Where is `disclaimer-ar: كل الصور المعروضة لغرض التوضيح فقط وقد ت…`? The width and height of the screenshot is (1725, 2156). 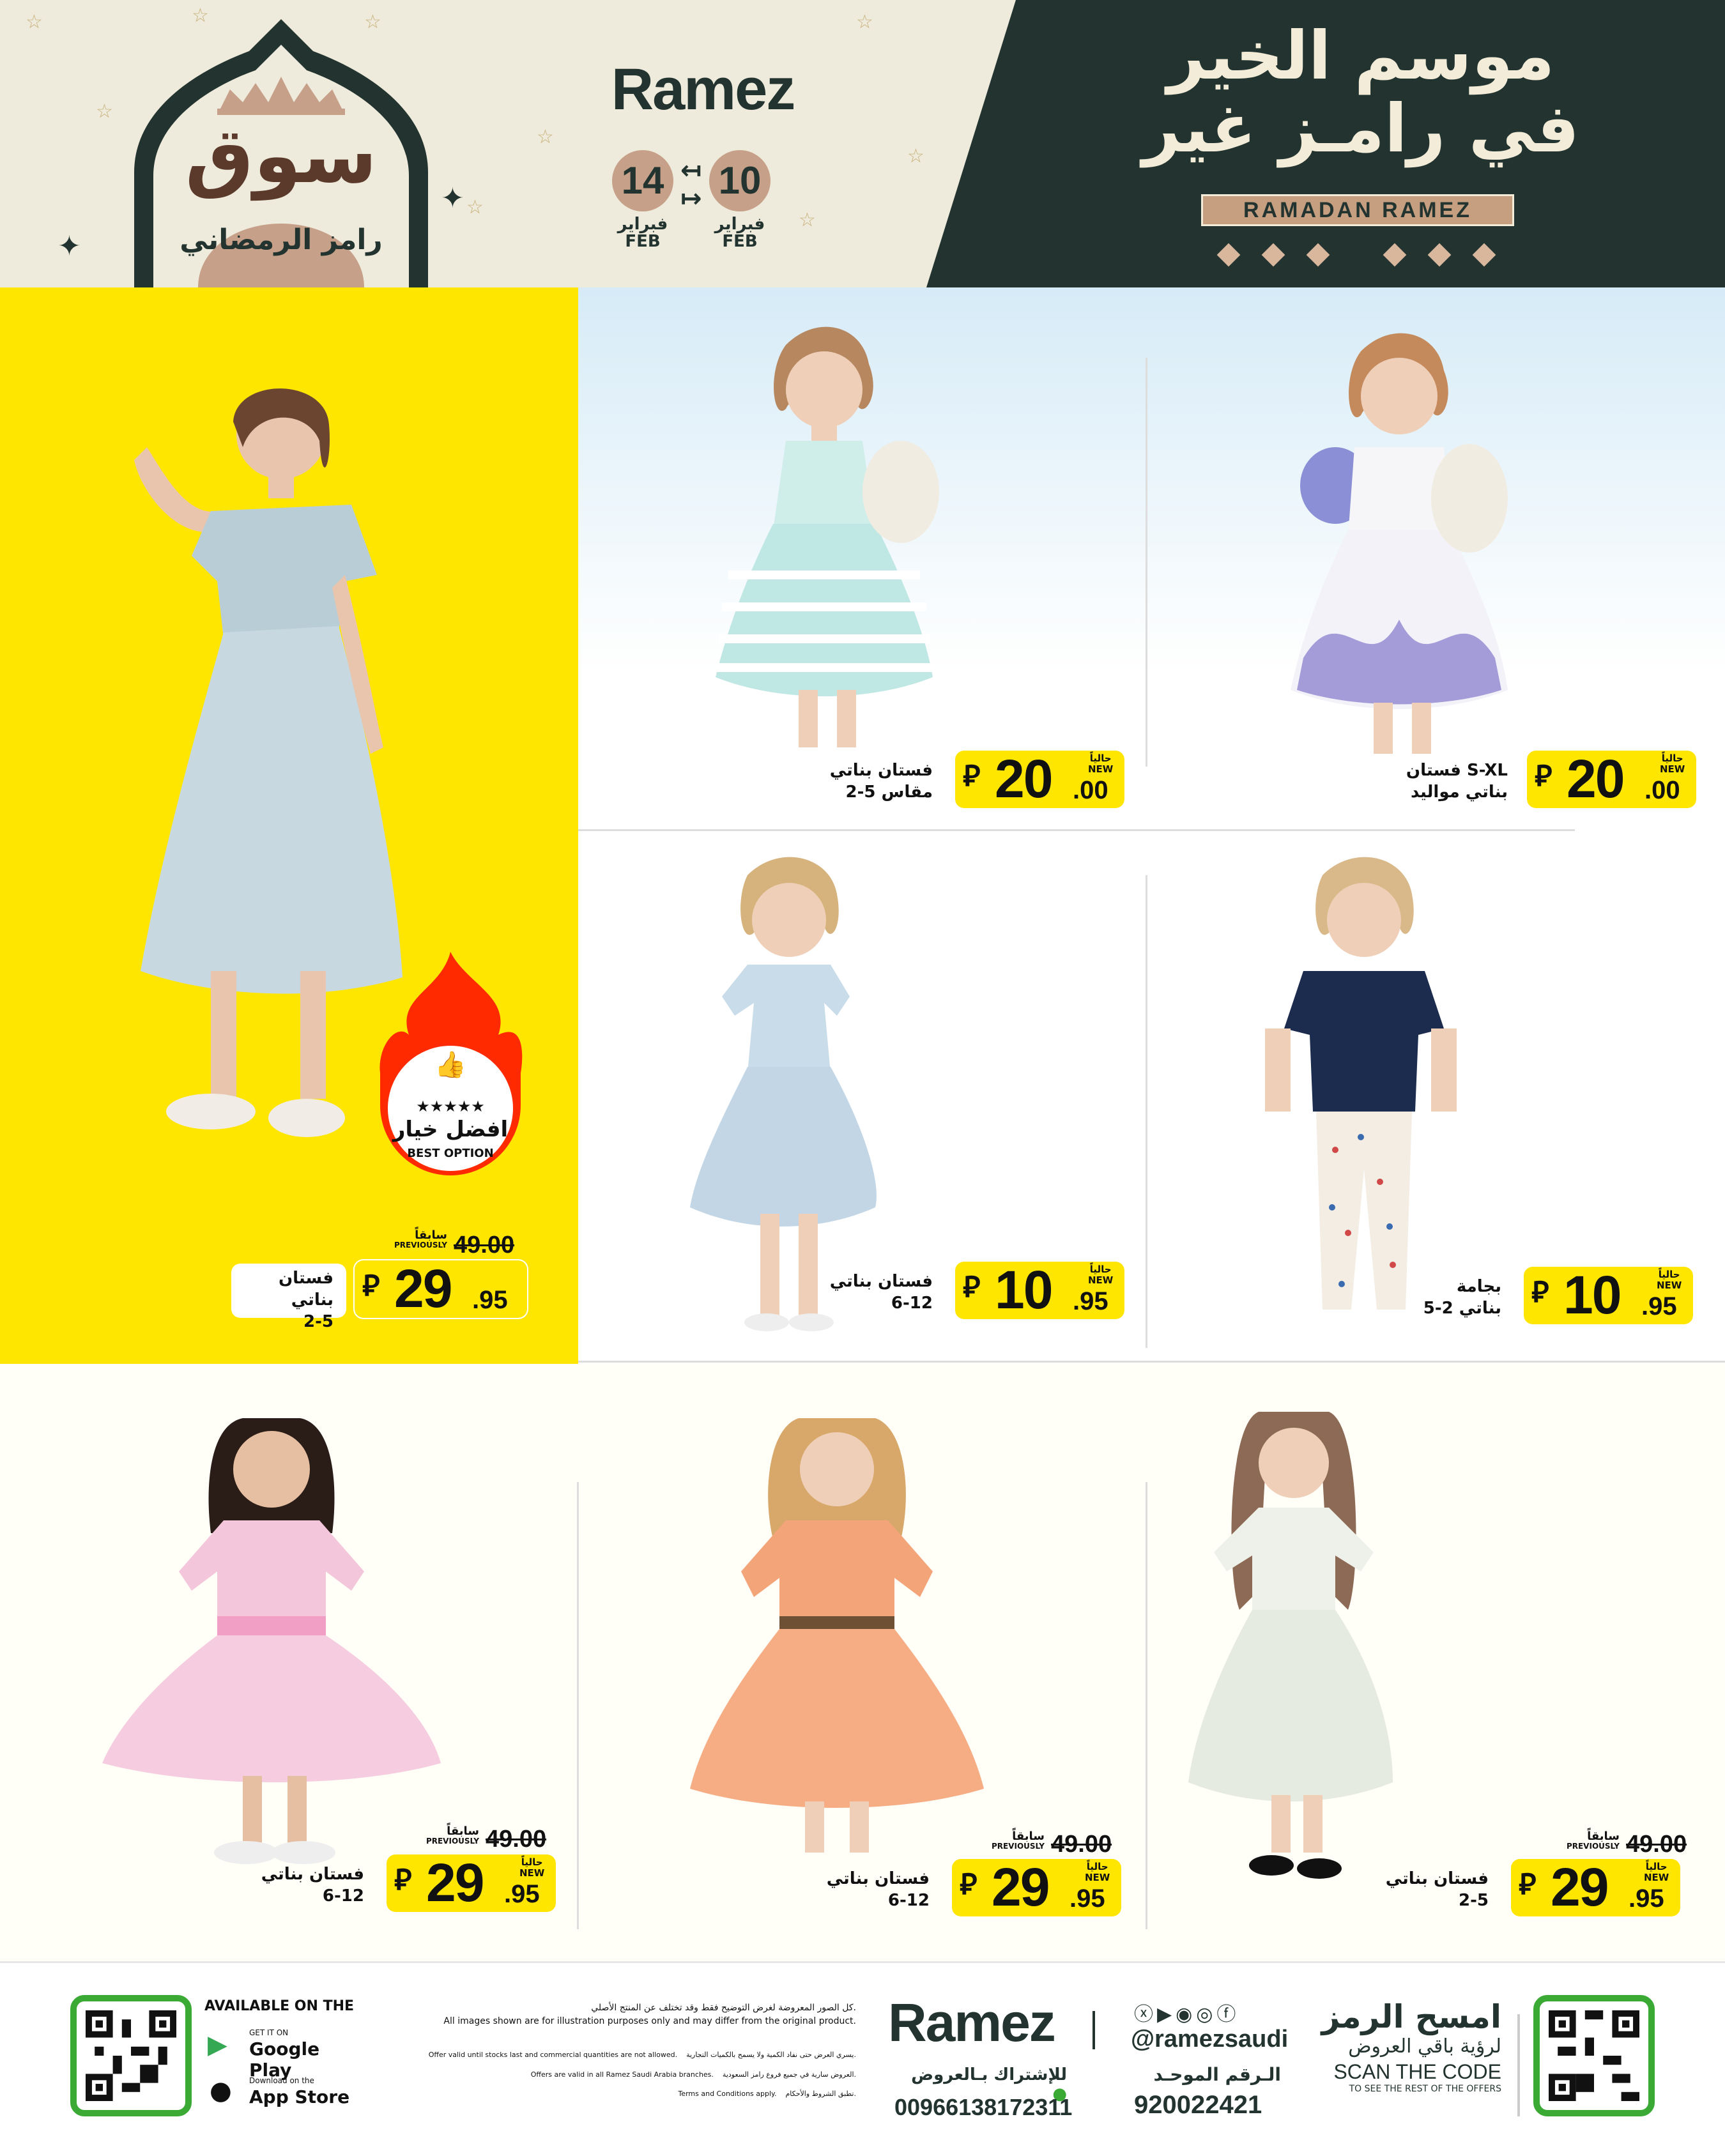
disclaimer-ar: كل الصور المعروضة لغرض التوضيح فقط وقد ت… is located at coordinates (723, 2008).